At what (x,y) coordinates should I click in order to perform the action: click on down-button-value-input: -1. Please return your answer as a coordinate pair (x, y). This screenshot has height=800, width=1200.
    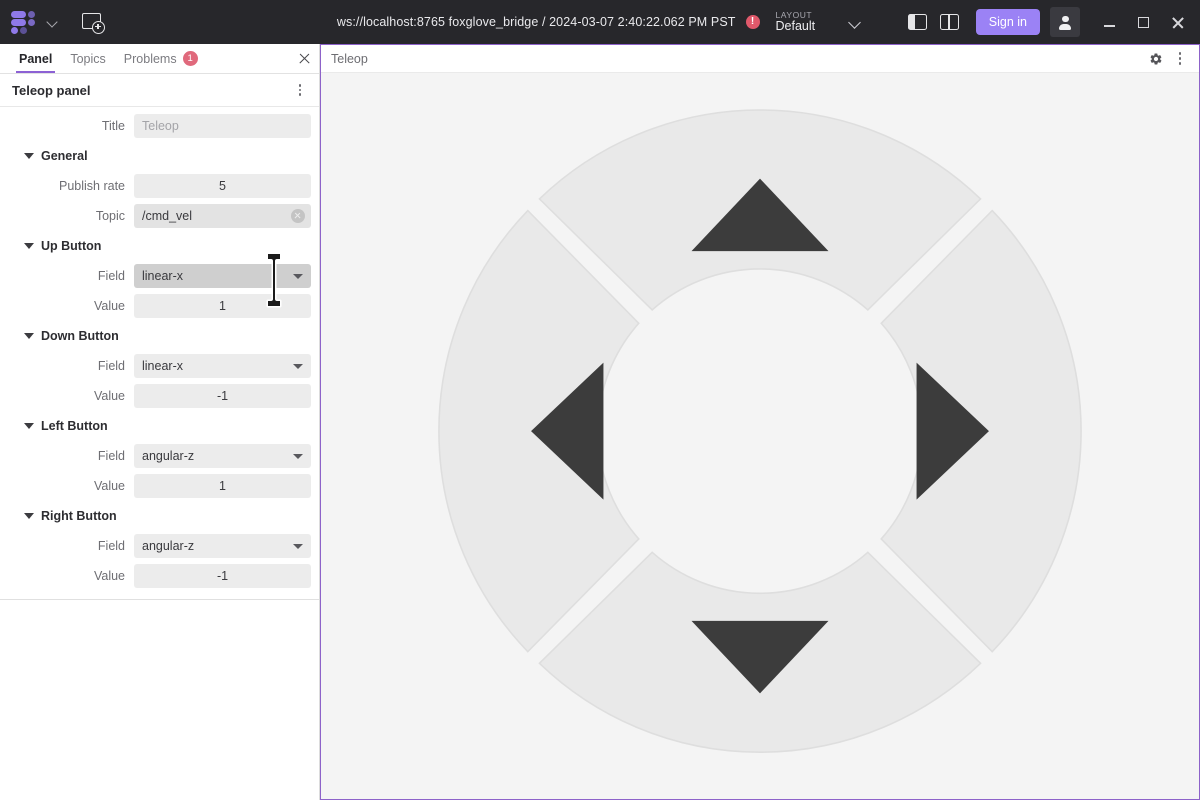
    Looking at the image, I should click on (222, 396).